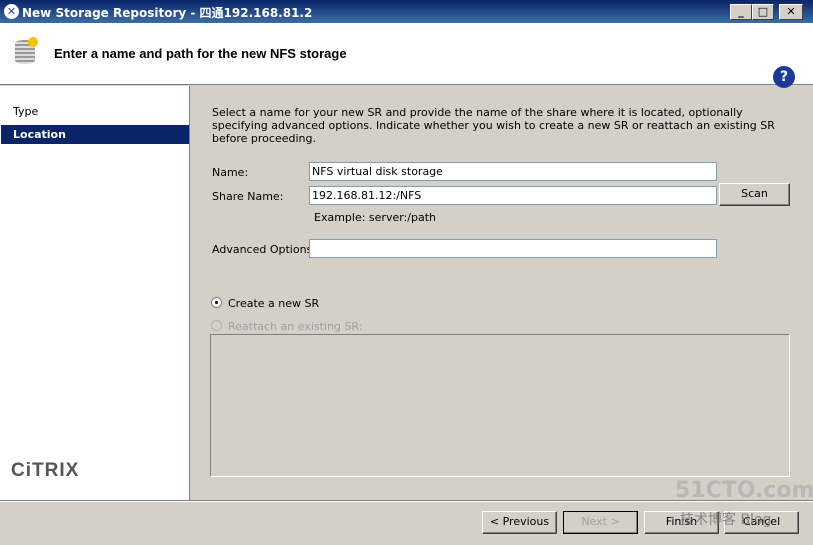 This screenshot has width=813, height=545. What do you see at coordinates (264, 249) in the screenshot?
I see `advanced-options-label: Advanced Options:` at bounding box center [264, 249].